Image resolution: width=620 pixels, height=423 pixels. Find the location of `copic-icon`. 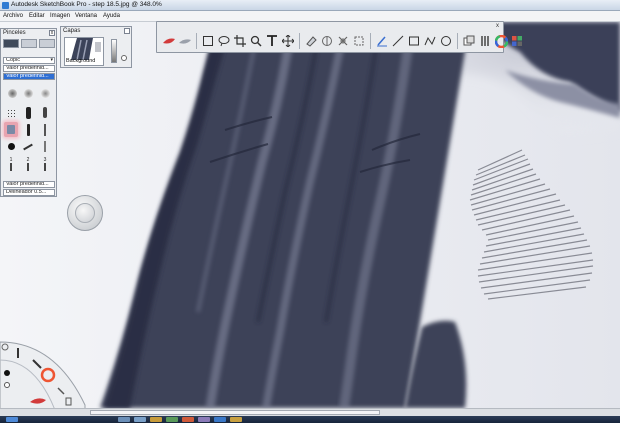

copic-icon is located at coordinates (517, 41).